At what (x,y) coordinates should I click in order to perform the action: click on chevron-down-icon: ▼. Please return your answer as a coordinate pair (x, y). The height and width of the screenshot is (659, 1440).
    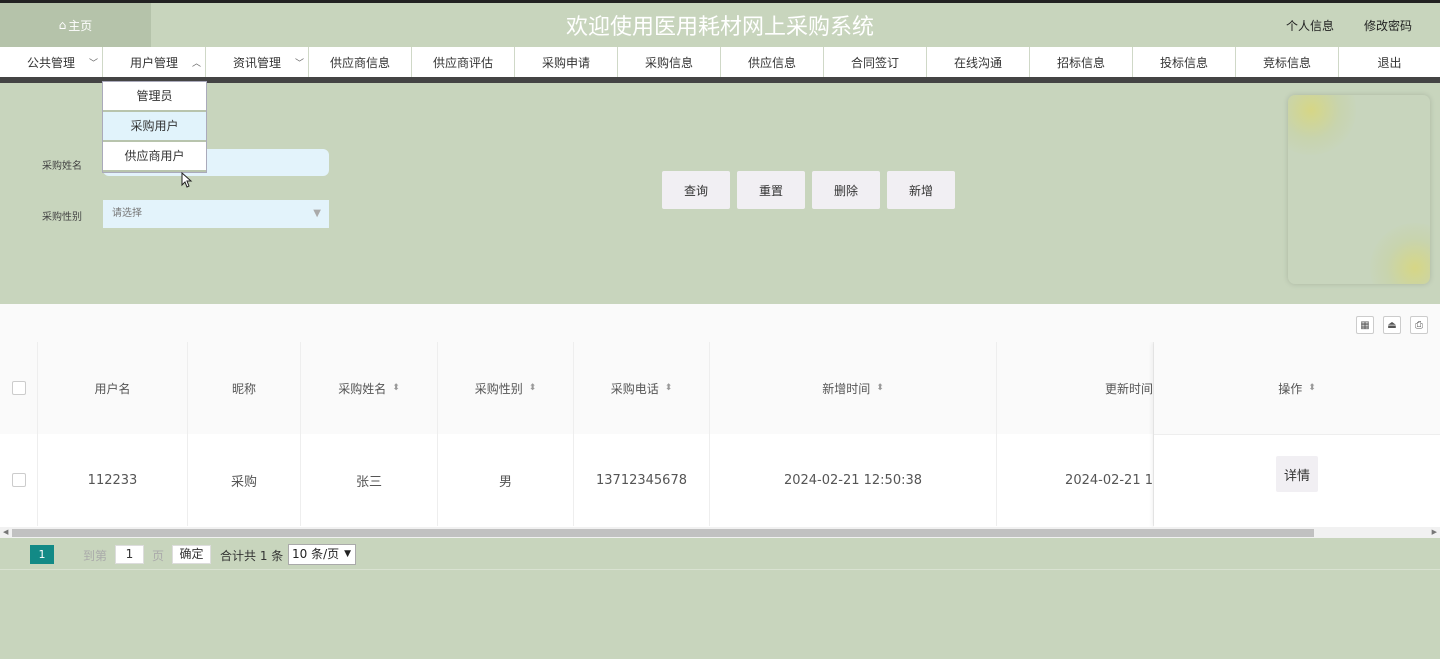
    Looking at the image, I should click on (347, 554).